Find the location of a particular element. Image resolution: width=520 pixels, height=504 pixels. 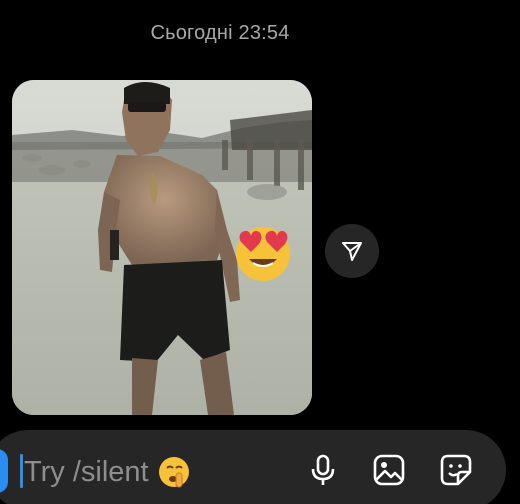

gallery-button is located at coordinates (389, 470).